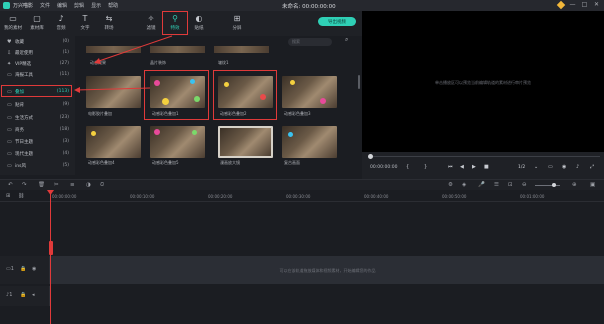 The height and width of the screenshot is (324, 604). Describe the element at coordinates (309, 7) in the screenshot. I see `project-title: 未命名: 00:00:00:00` at that location.